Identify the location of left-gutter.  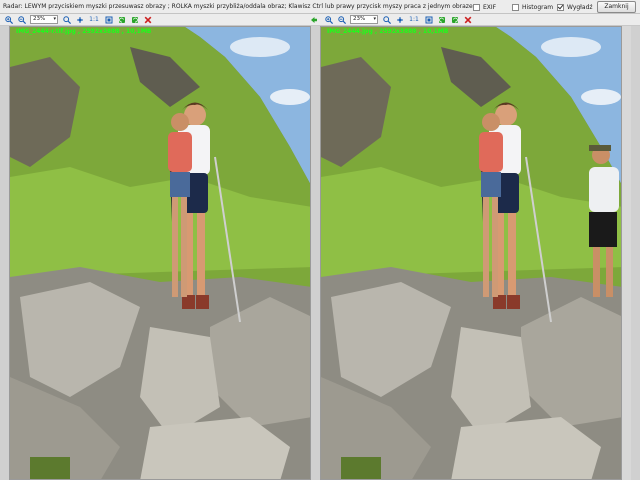
(4, 253).